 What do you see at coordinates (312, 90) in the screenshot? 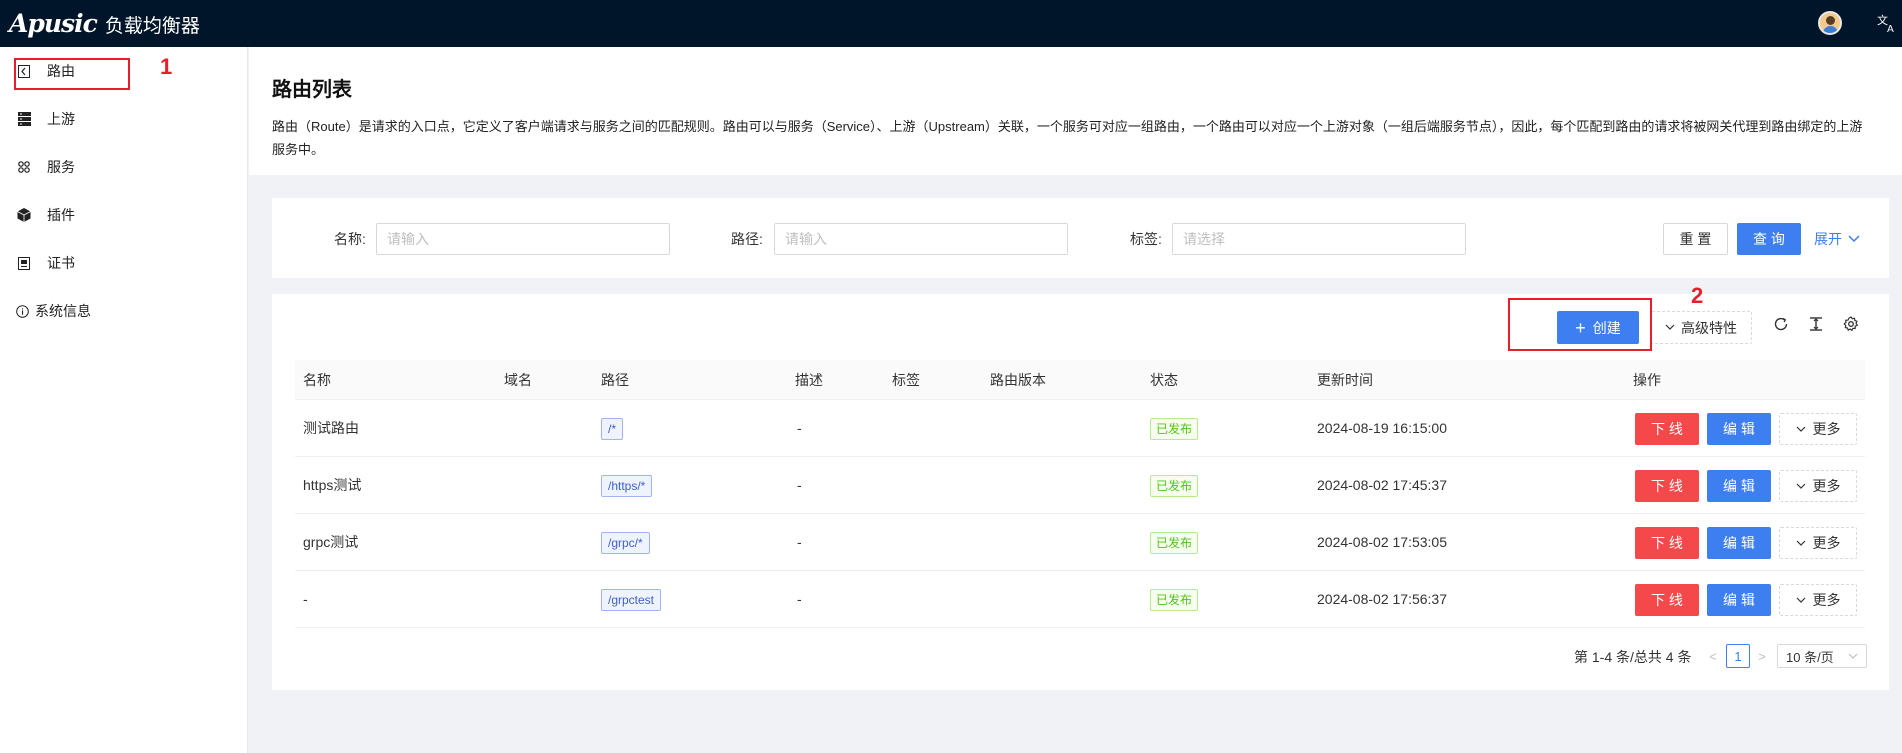
I see `page-title: 路由列表` at bounding box center [312, 90].